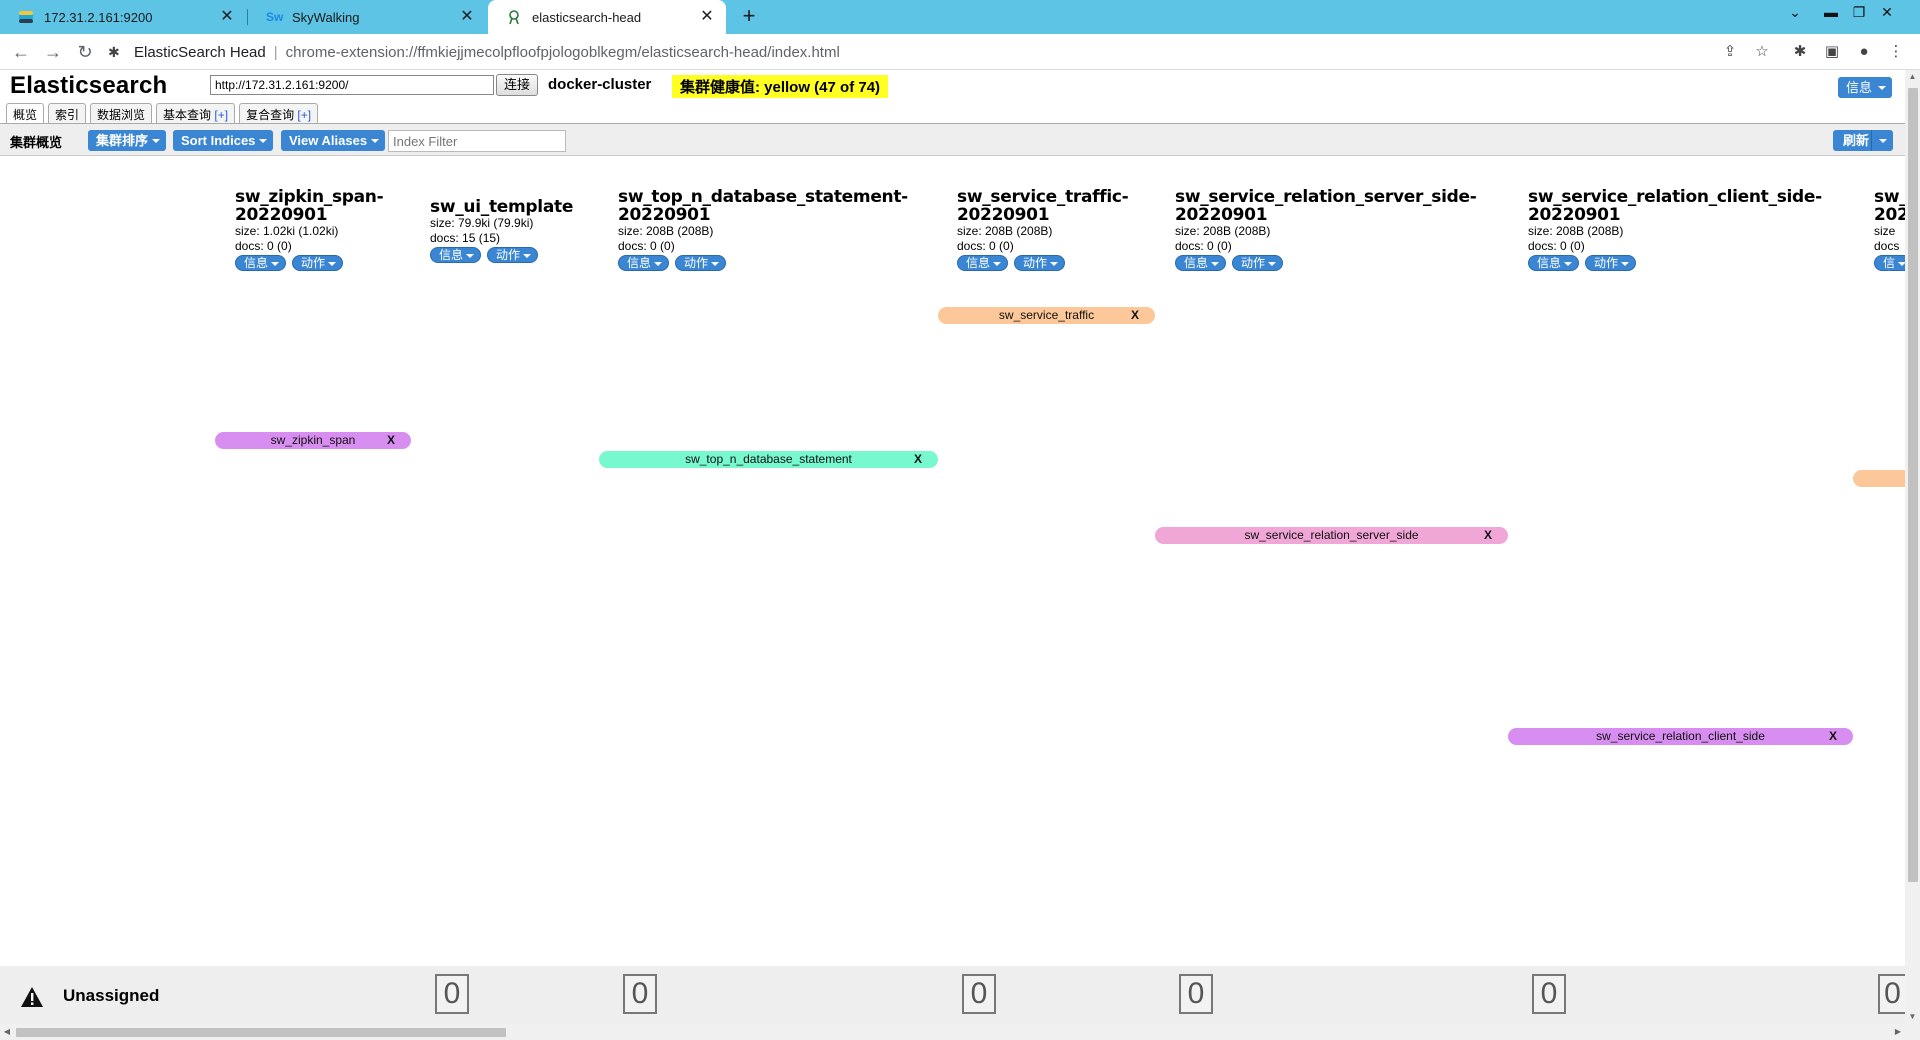  What do you see at coordinates (279, 113) in the screenshot?
I see `tab-compound-query: 复合查询 [+]` at bounding box center [279, 113].